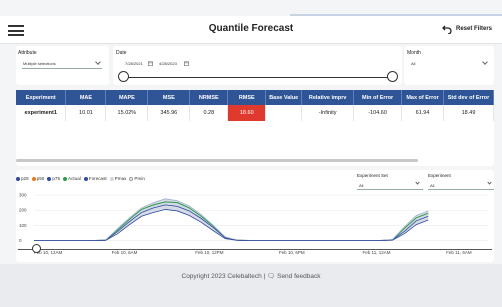 Image resolution: width=502 pixels, height=307 pixels. I want to click on legend-label: p50, so click(40, 178).